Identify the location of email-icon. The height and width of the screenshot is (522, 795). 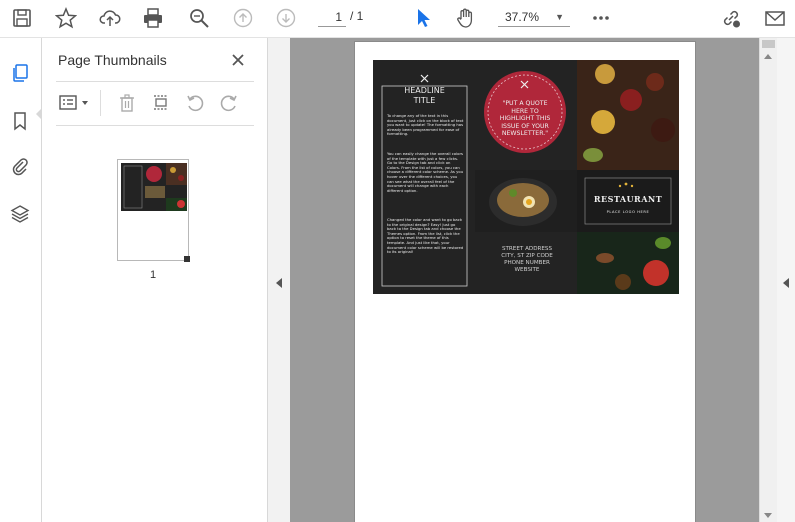
(775, 18).